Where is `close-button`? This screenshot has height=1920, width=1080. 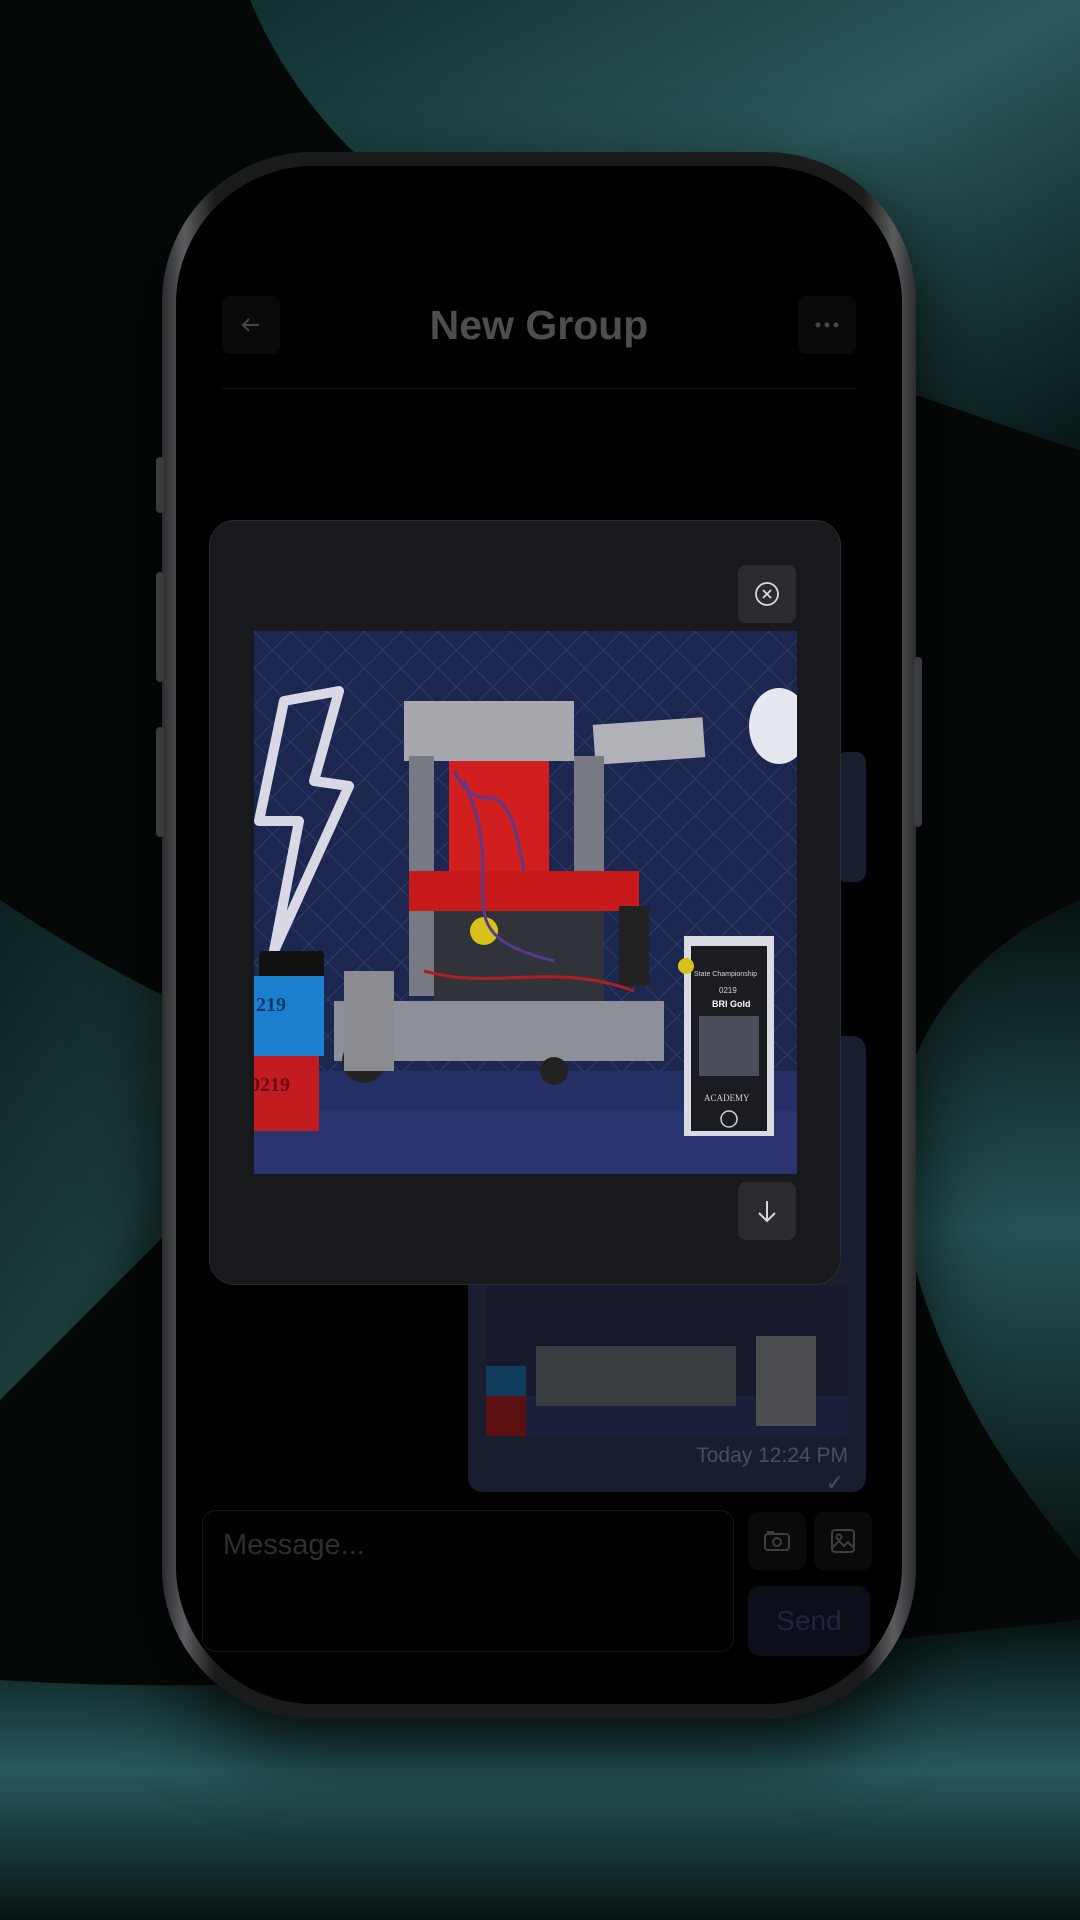 close-button is located at coordinates (767, 594).